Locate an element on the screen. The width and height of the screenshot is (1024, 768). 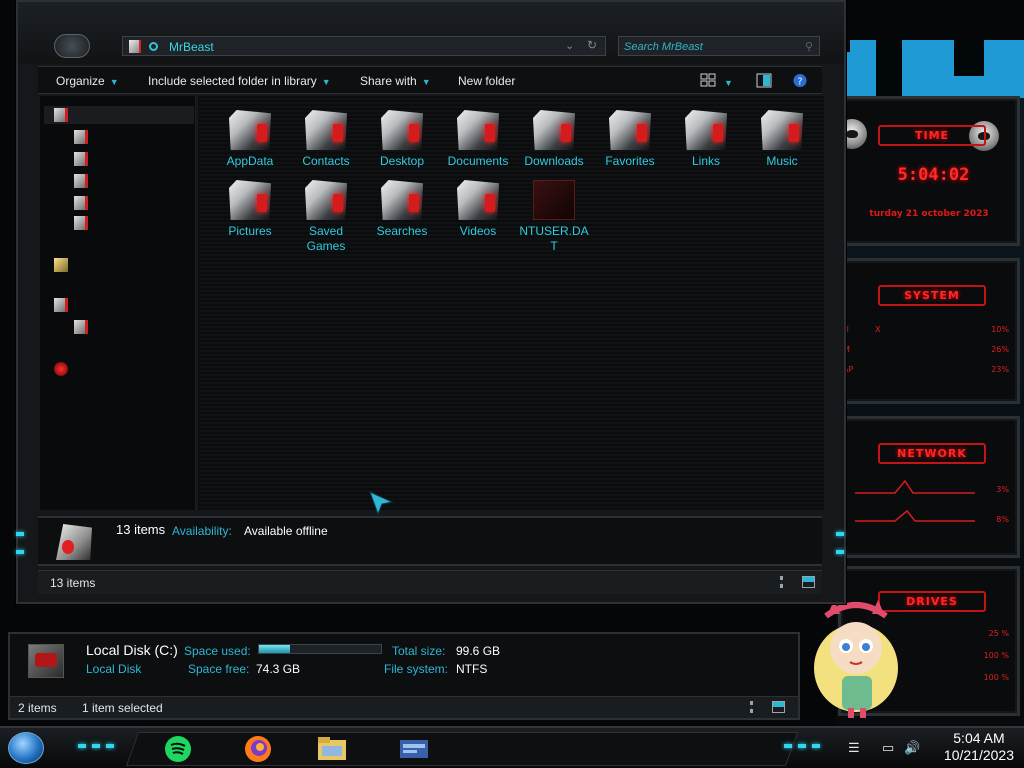
taskbar: ☰ ▭ 🔊 5:04 AM 10/21/2023 is located at coordinates (512, 747).